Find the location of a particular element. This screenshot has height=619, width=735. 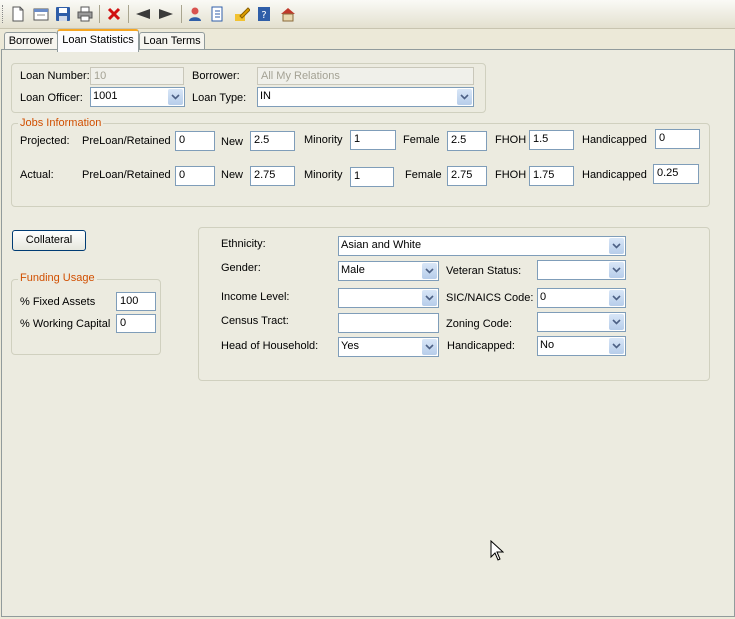

sic-naics-value: 0 is located at coordinates (543, 297).